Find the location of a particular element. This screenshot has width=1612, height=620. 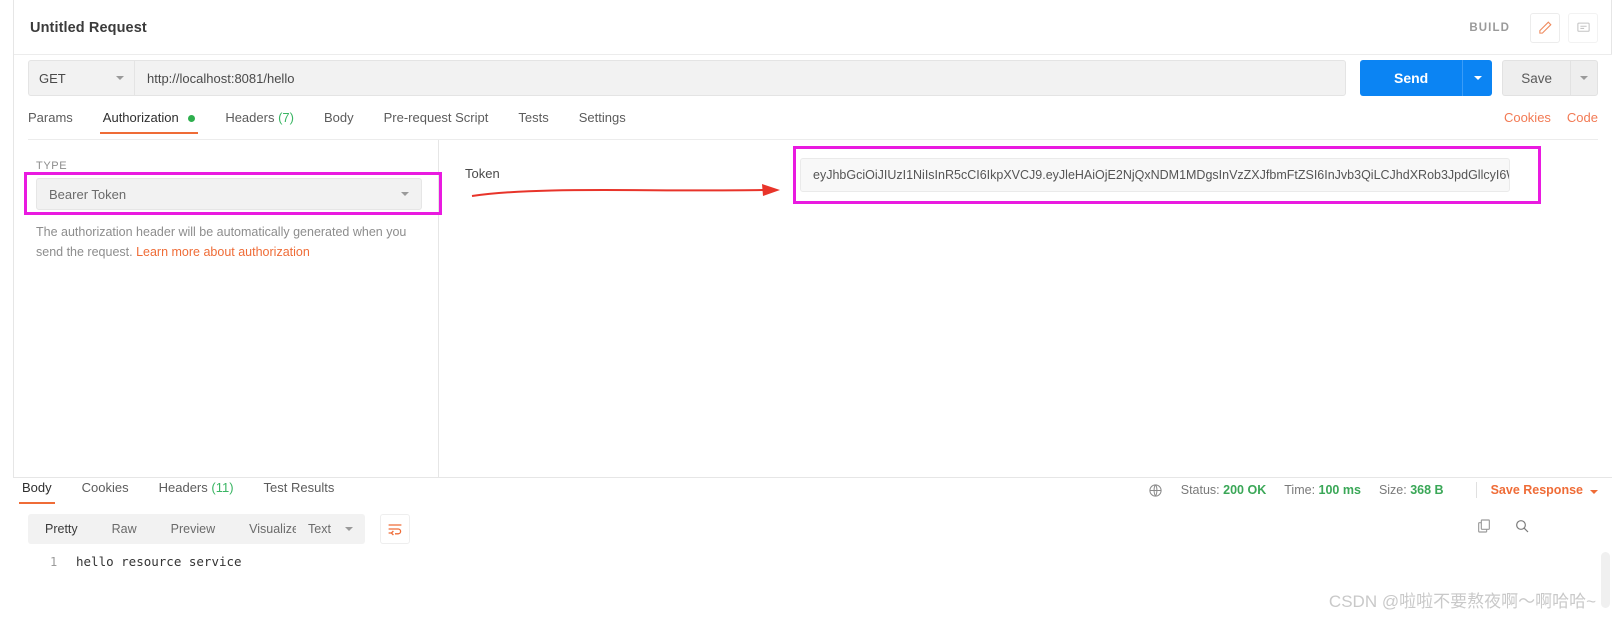

tab-settings: Settings is located at coordinates (602, 122).